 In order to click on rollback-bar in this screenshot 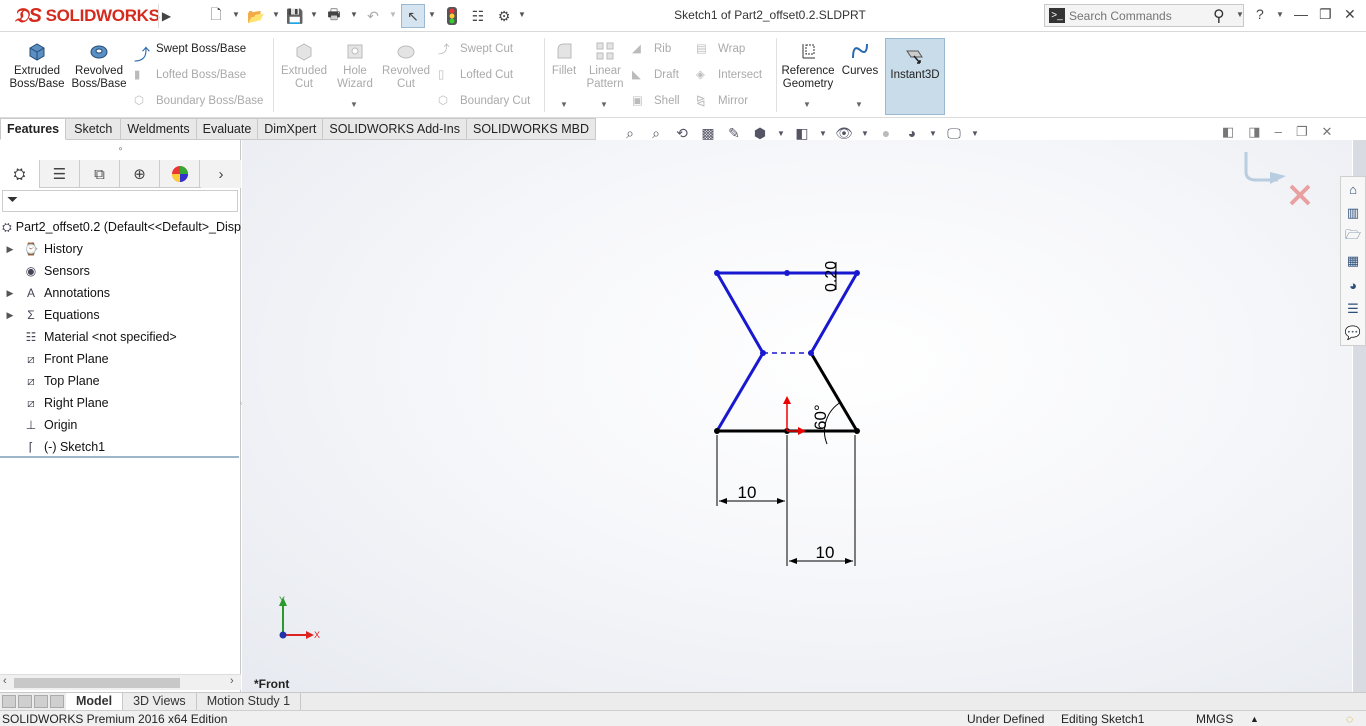, I will do `click(119, 457)`.